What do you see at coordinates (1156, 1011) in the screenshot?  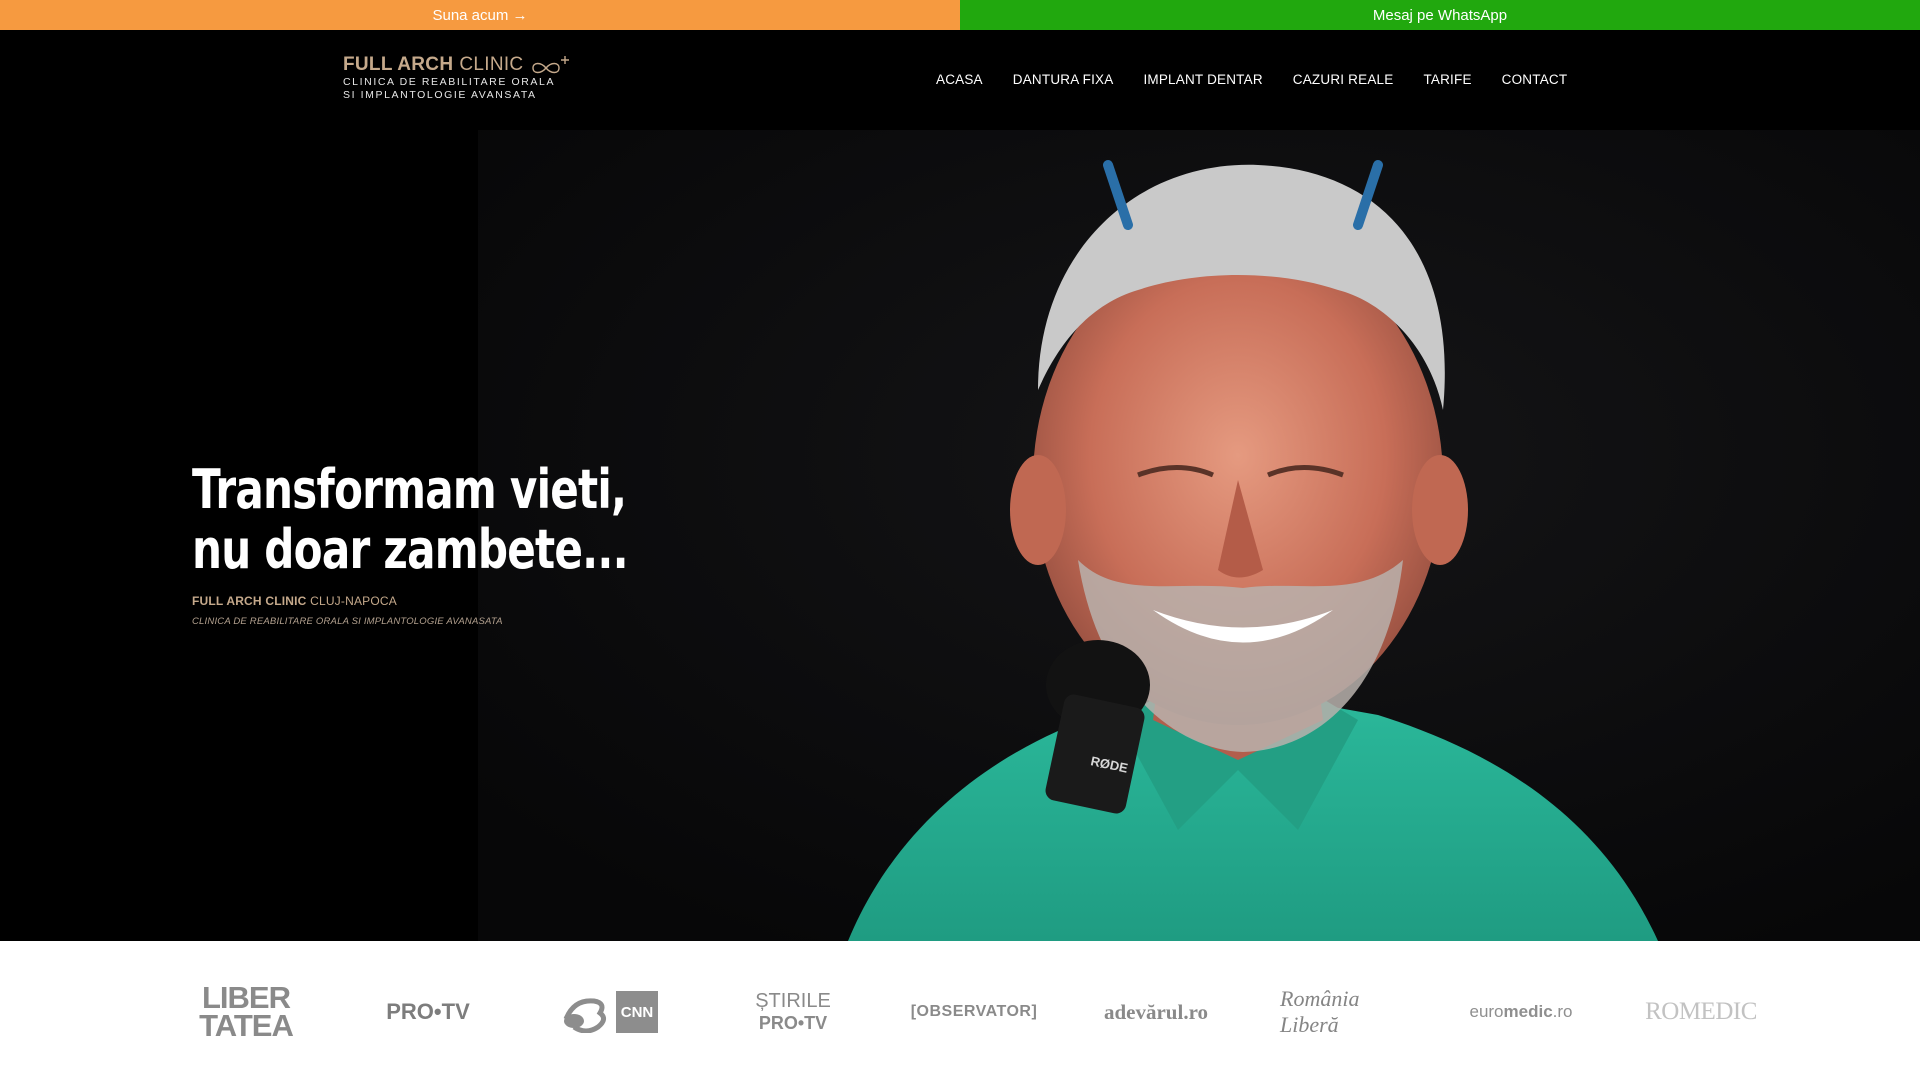 I see `adevarul-logo: adevărul.ro` at bounding box center [1156, 1011].